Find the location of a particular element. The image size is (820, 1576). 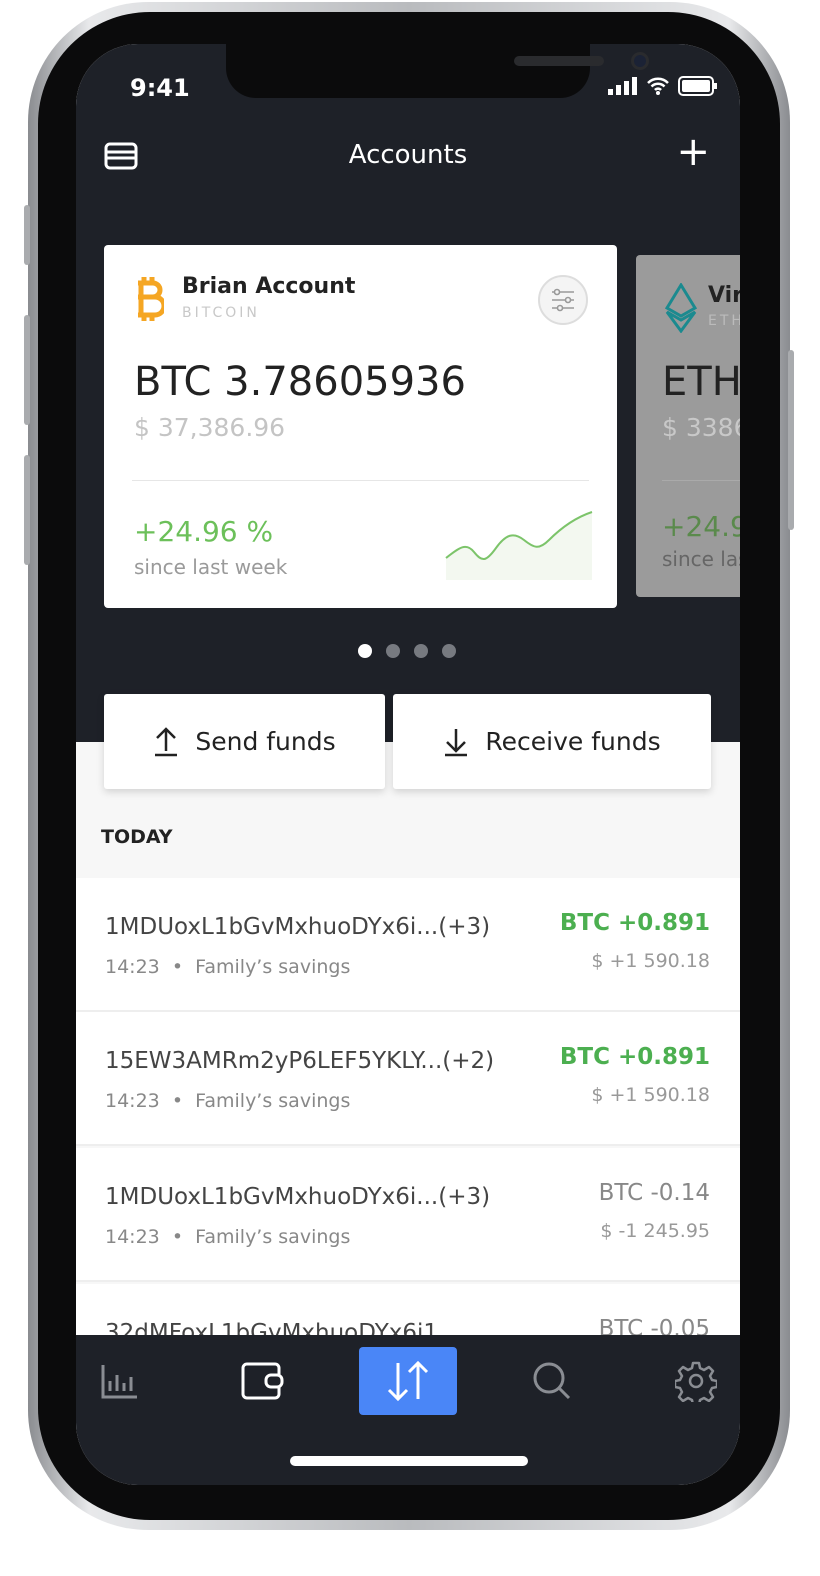

account-card-next: Vir ETH ETH $ 3386 +24.9 since las is located at coordinates (688, 426).